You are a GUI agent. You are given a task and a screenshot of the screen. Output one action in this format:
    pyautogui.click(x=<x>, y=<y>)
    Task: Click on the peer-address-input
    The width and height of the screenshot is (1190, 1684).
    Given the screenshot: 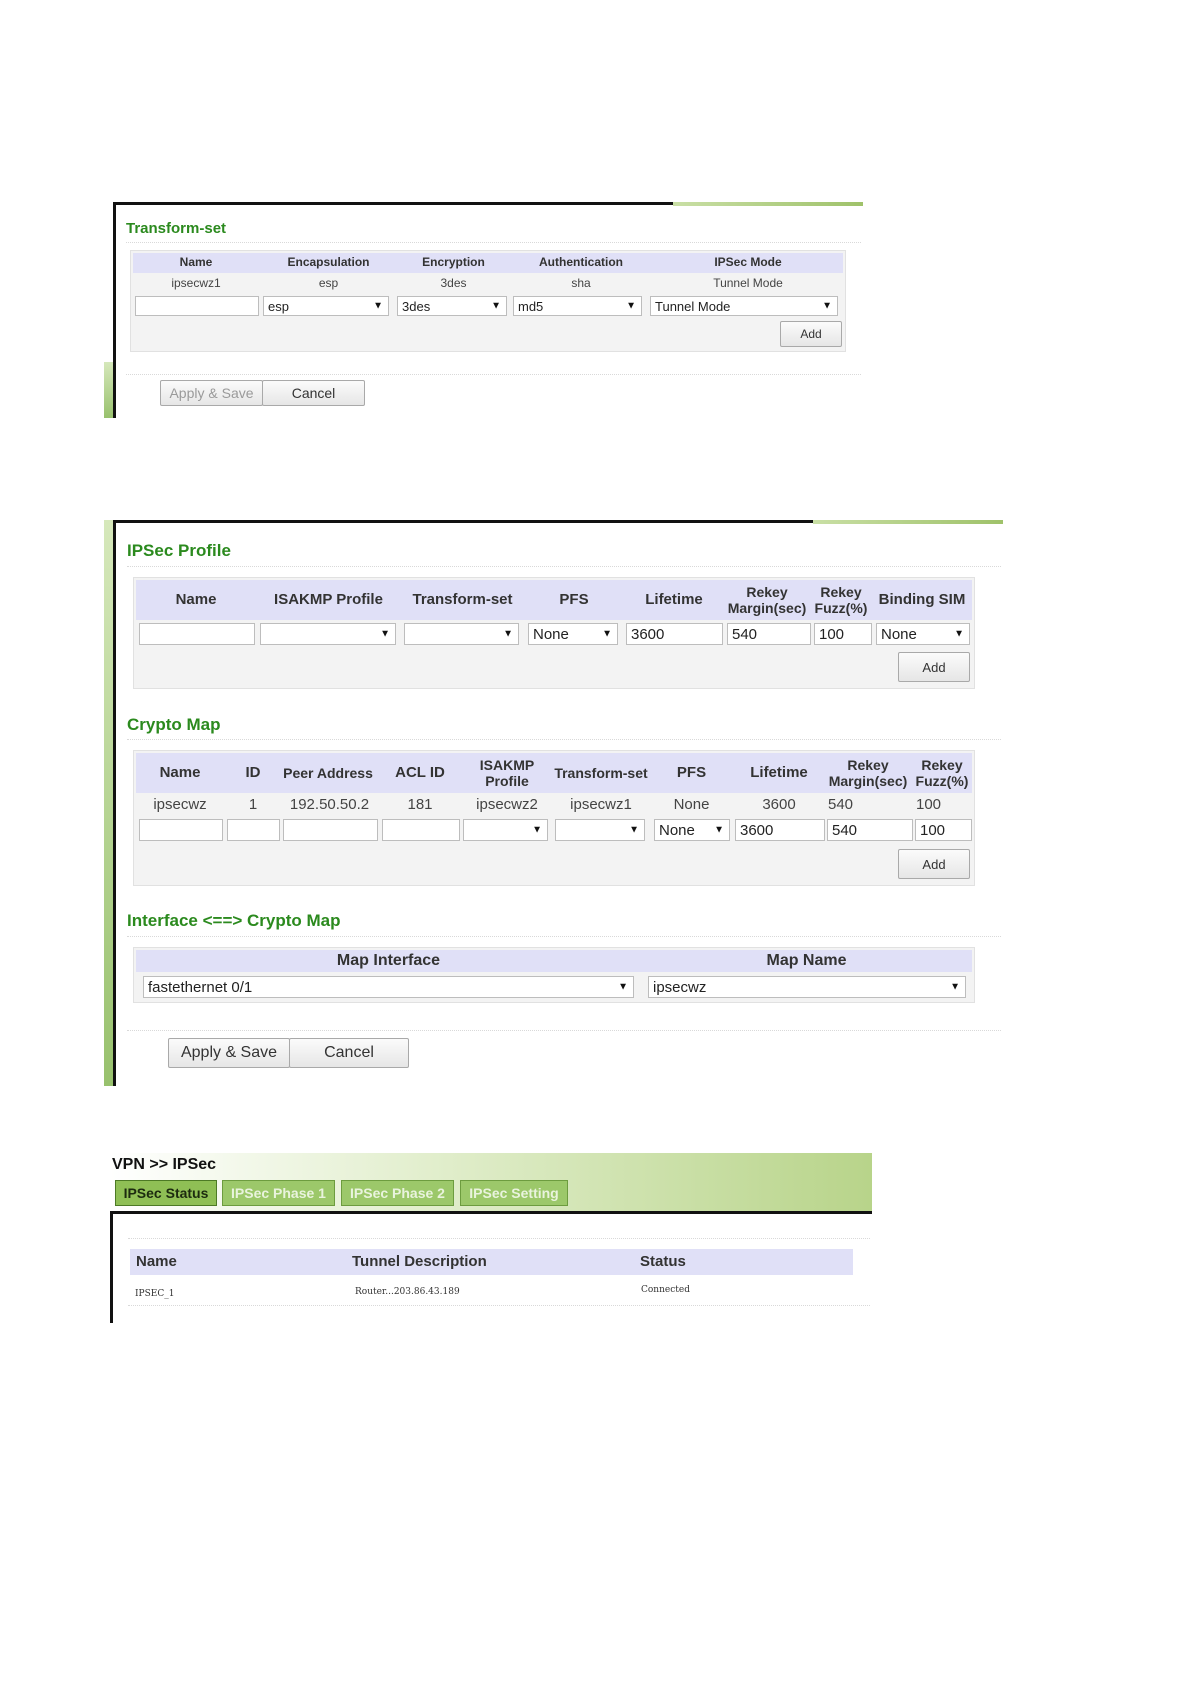 What is the action you would take?
    pyautogui.click(x=330, y=830)
    